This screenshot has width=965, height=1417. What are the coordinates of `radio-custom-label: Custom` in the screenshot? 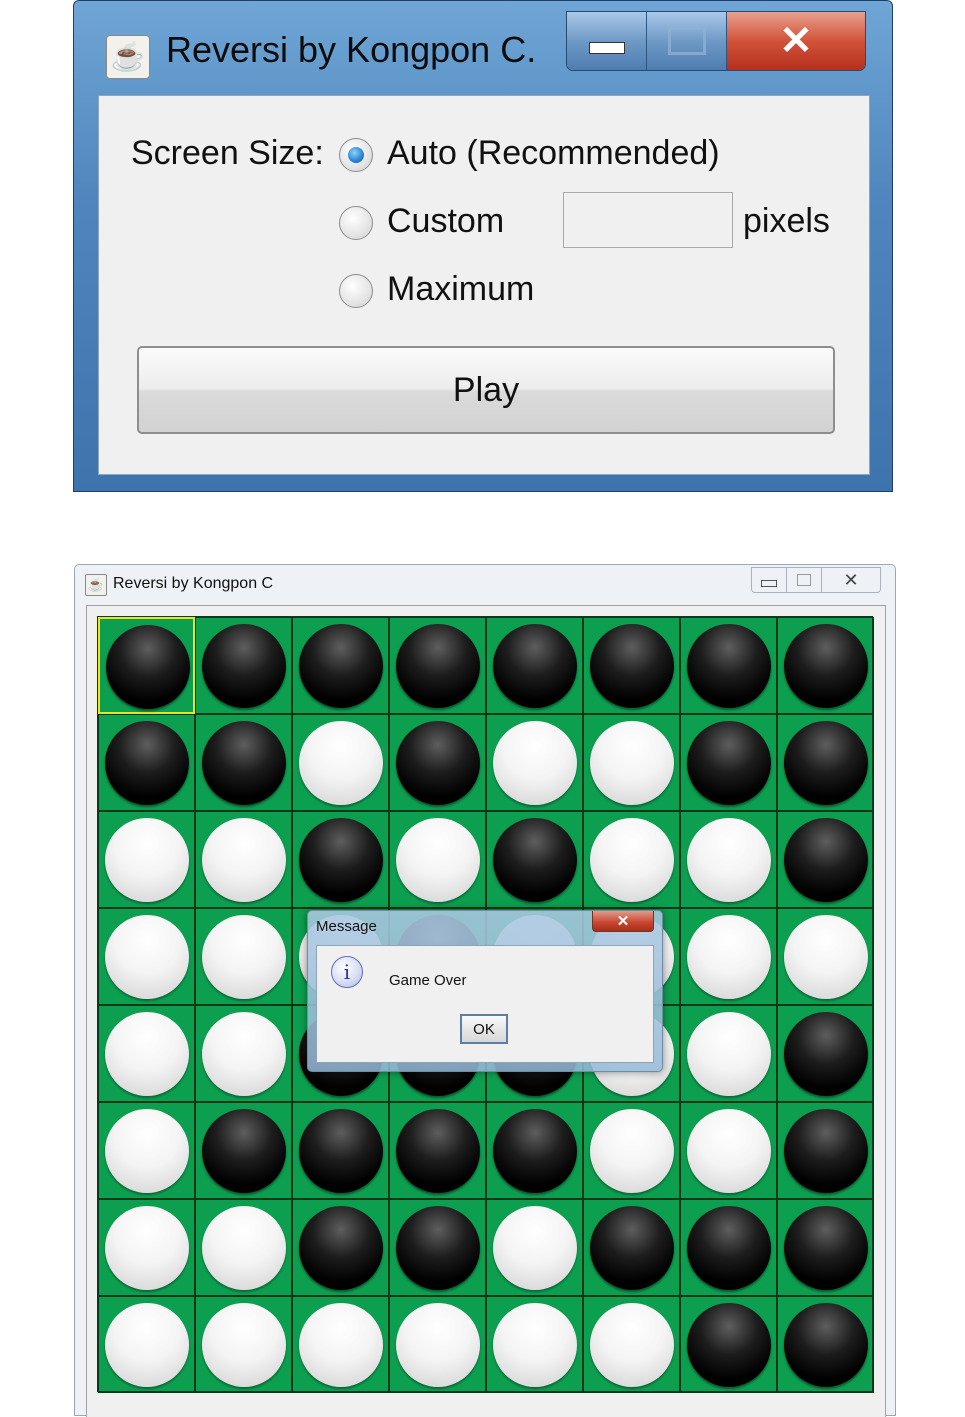 It's located at (445, 221).